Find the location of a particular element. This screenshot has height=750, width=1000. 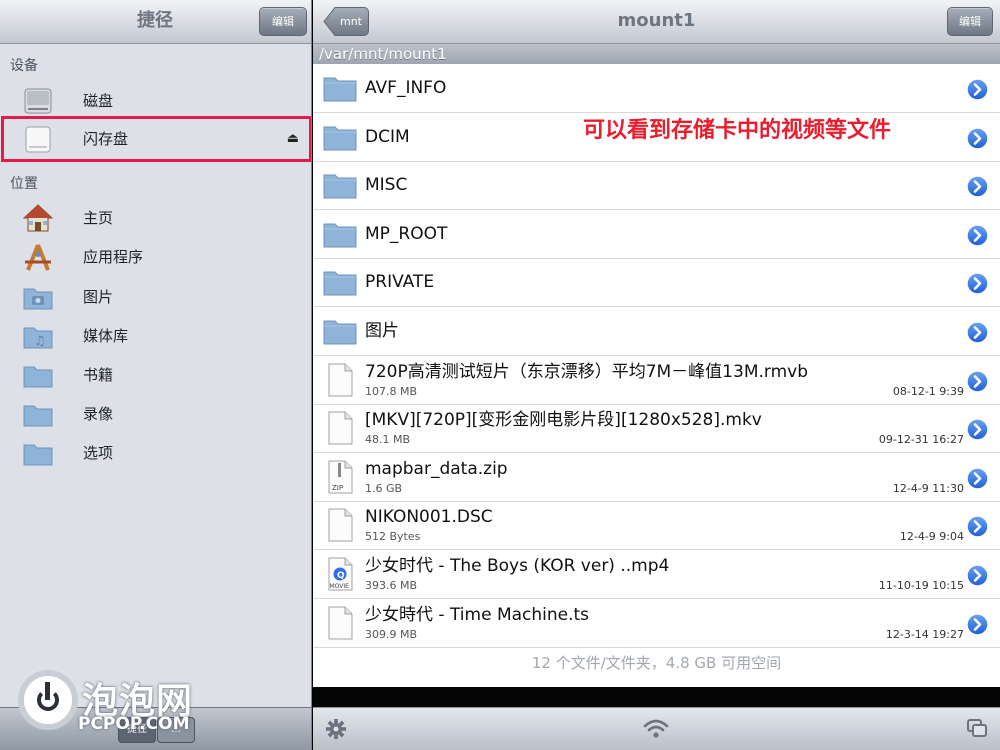

home-icon is located at coordinates (38, 218).